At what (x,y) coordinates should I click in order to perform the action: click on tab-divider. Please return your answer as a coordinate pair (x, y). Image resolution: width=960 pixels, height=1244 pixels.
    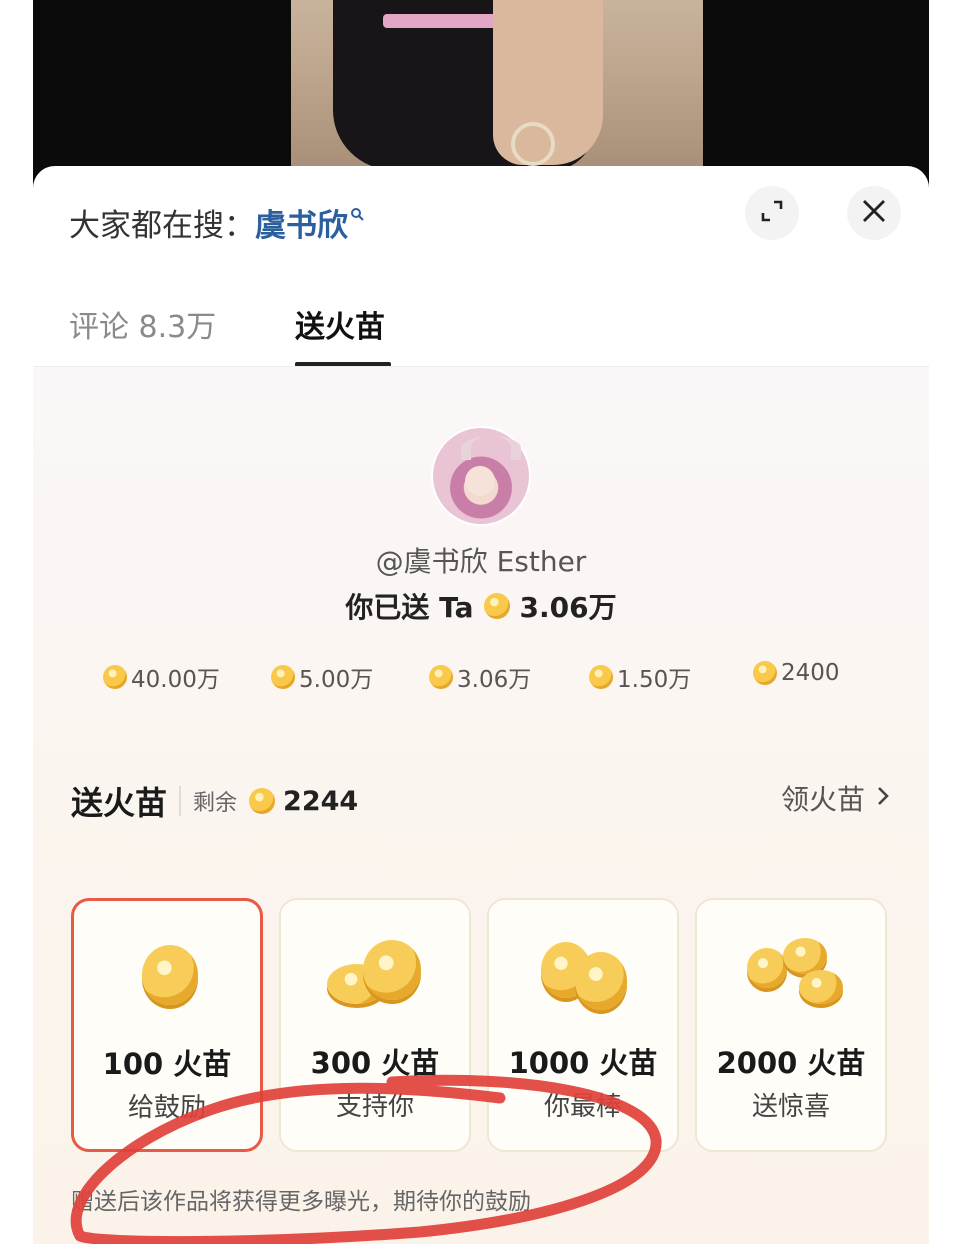
    Looking at the image, I should click on (481, 366).